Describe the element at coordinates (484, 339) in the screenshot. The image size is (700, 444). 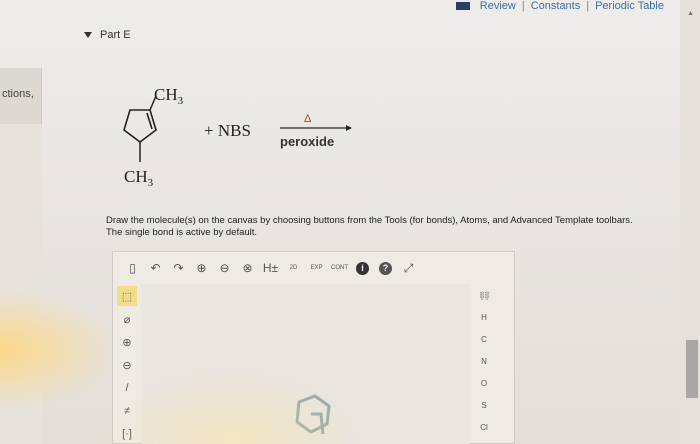
I see `atom-c: C` at that location.